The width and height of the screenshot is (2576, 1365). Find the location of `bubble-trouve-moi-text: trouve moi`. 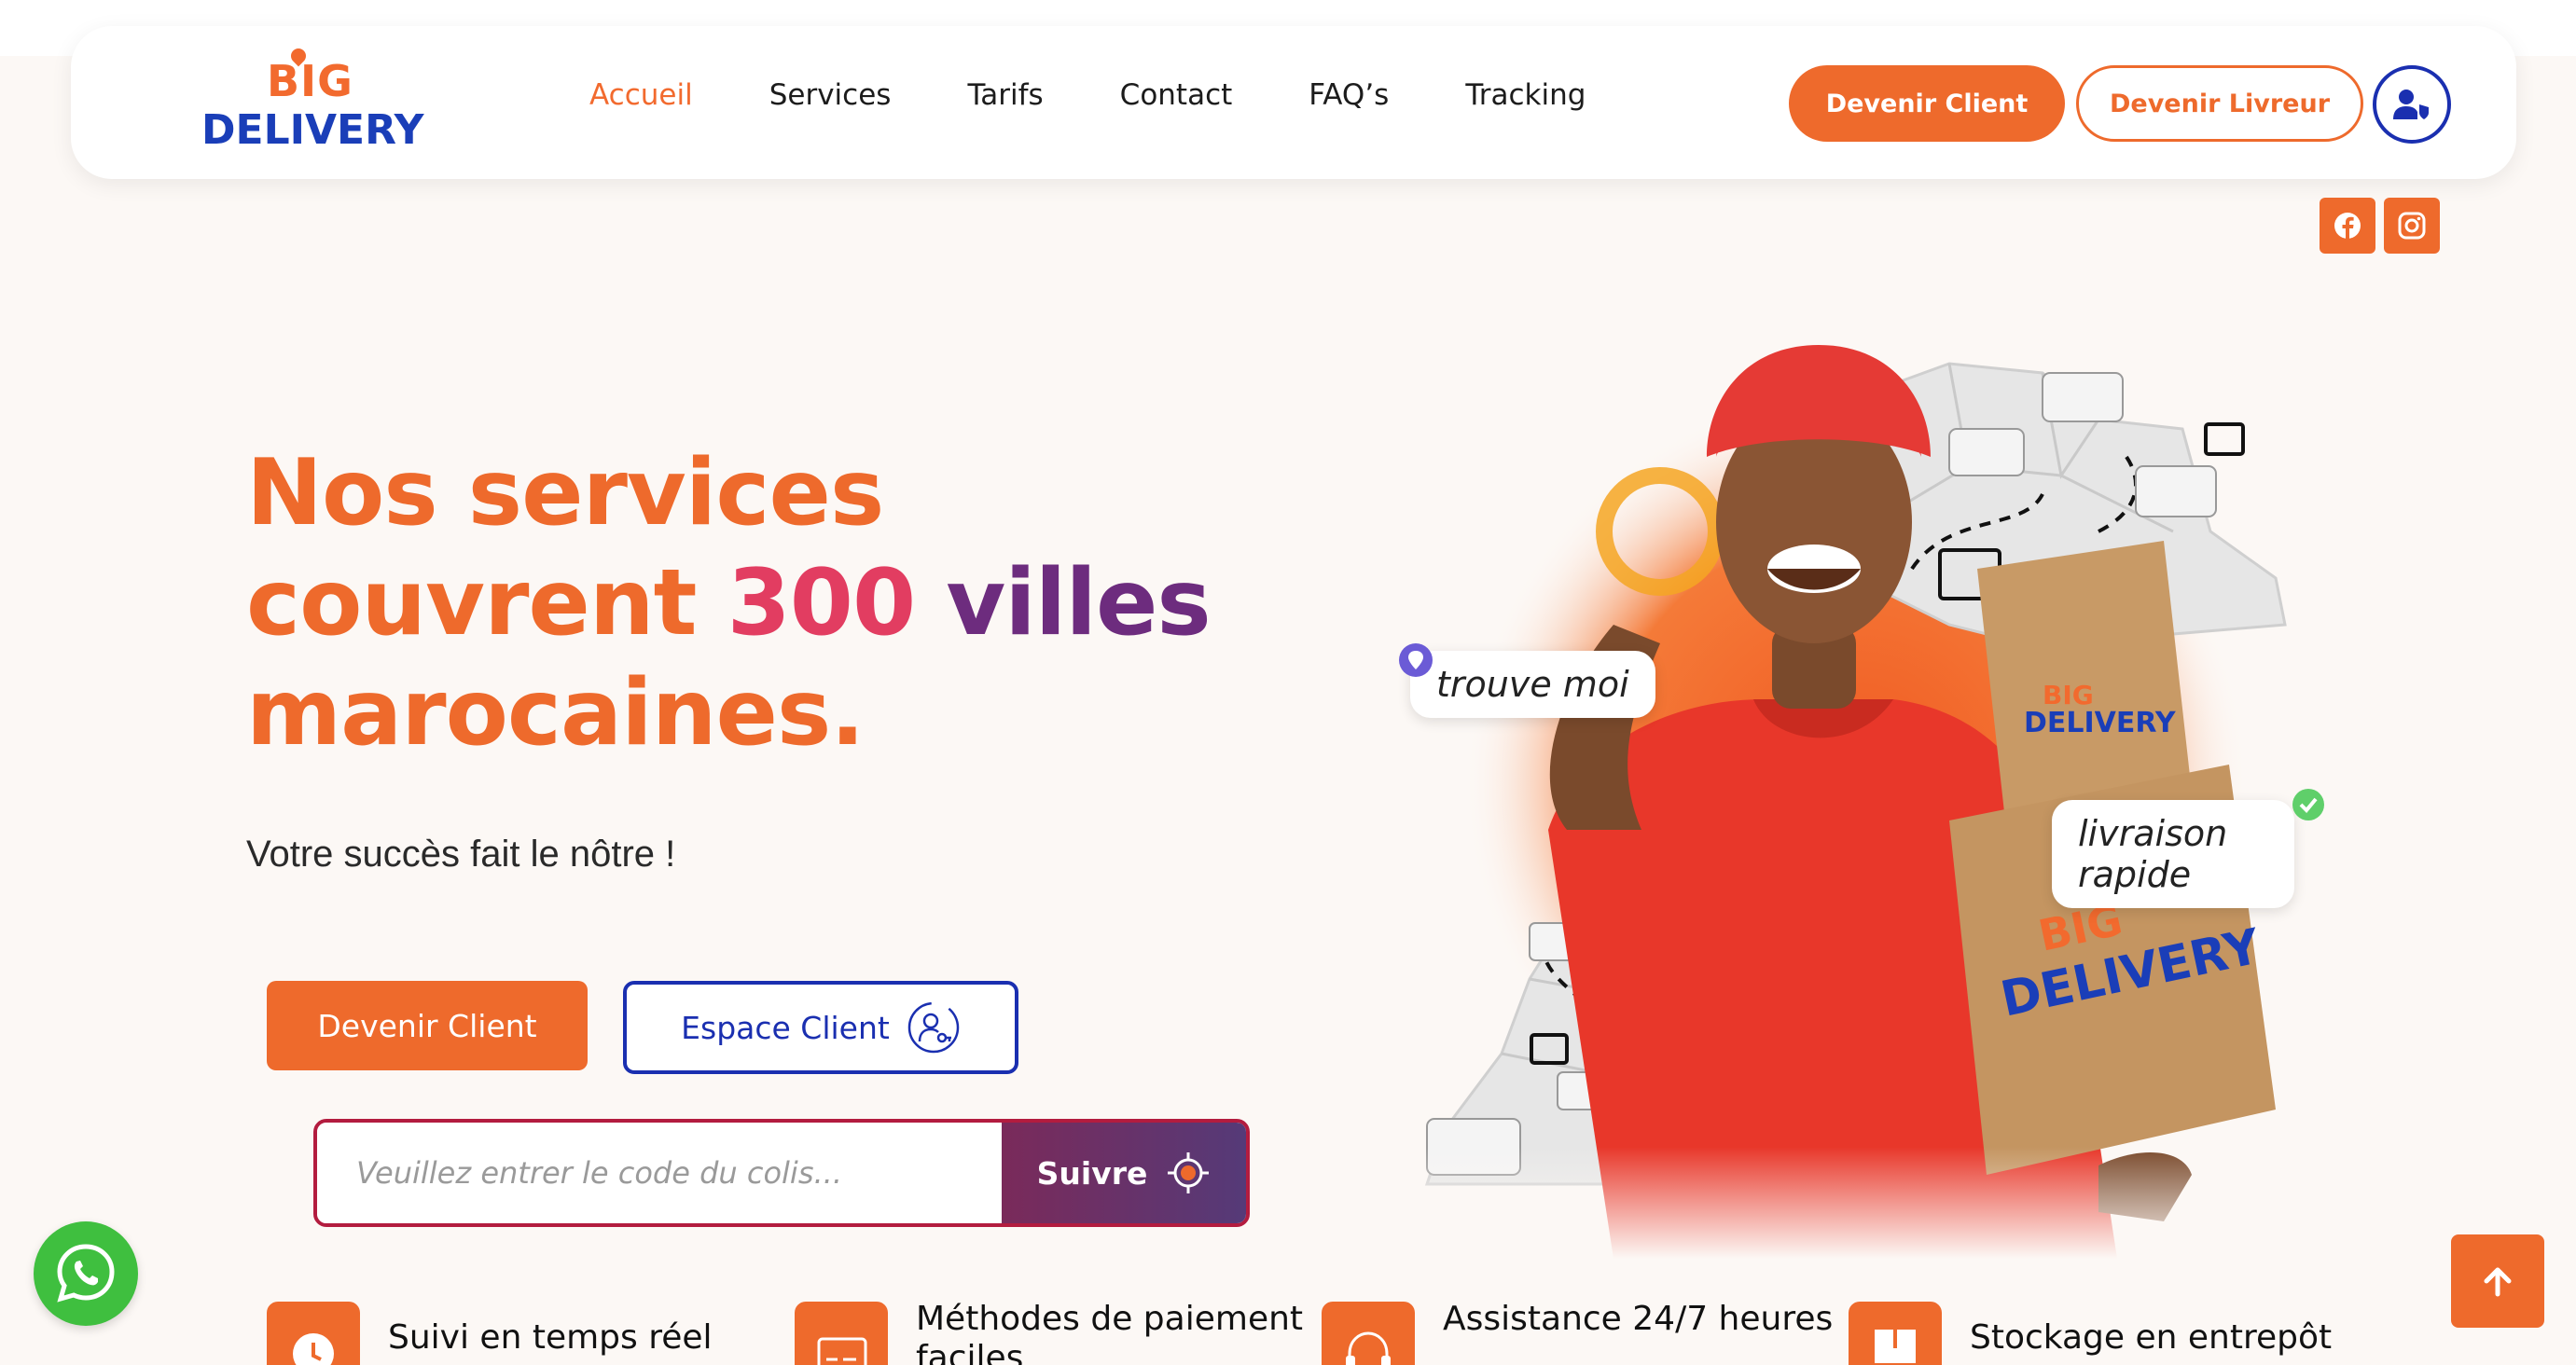

bubble-trouve-moi-text: trouve moi is located at coordinates (1532, 684).